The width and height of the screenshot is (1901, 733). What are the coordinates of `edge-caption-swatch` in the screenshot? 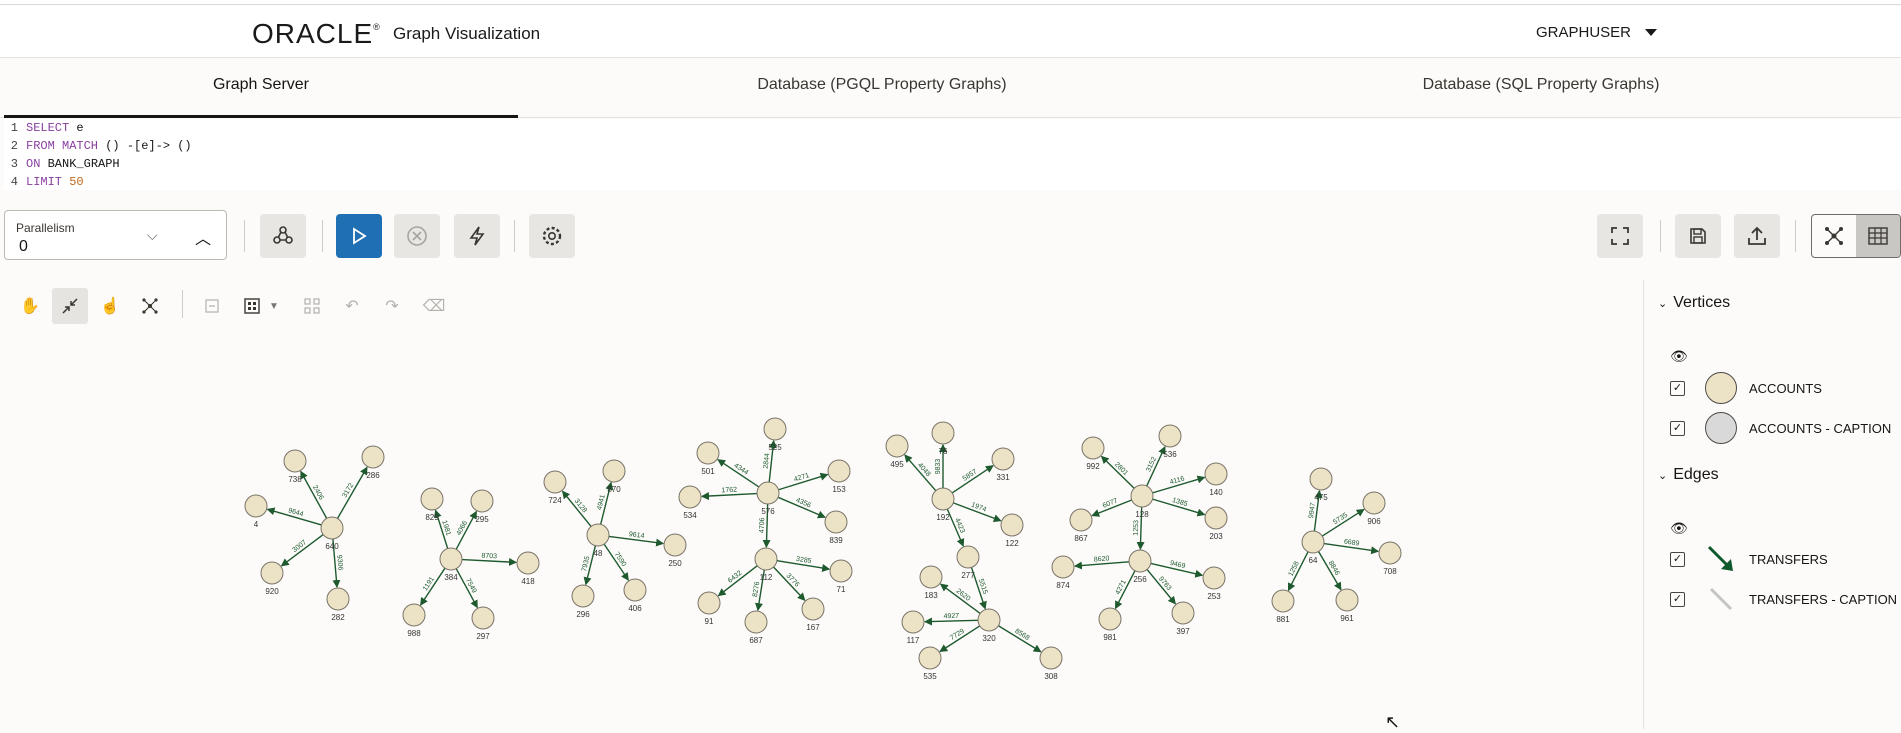 It's located at (1721, 599).